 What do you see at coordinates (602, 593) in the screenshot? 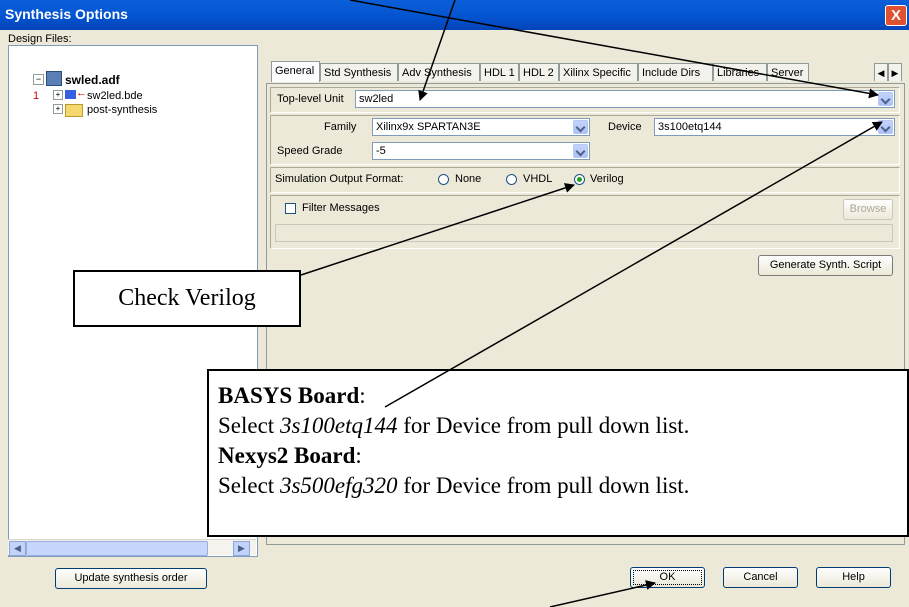
I see `arrow-to-ok-button` at bounding box center [602, 593].